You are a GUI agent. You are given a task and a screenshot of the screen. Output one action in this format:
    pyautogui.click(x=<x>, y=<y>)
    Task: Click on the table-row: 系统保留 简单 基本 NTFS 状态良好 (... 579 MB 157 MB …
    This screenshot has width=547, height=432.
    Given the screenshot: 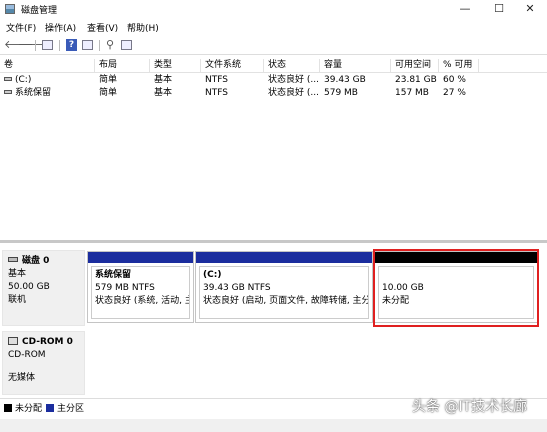 What is the action you would take?
    pyautogui.click(x=273, y=93)
    